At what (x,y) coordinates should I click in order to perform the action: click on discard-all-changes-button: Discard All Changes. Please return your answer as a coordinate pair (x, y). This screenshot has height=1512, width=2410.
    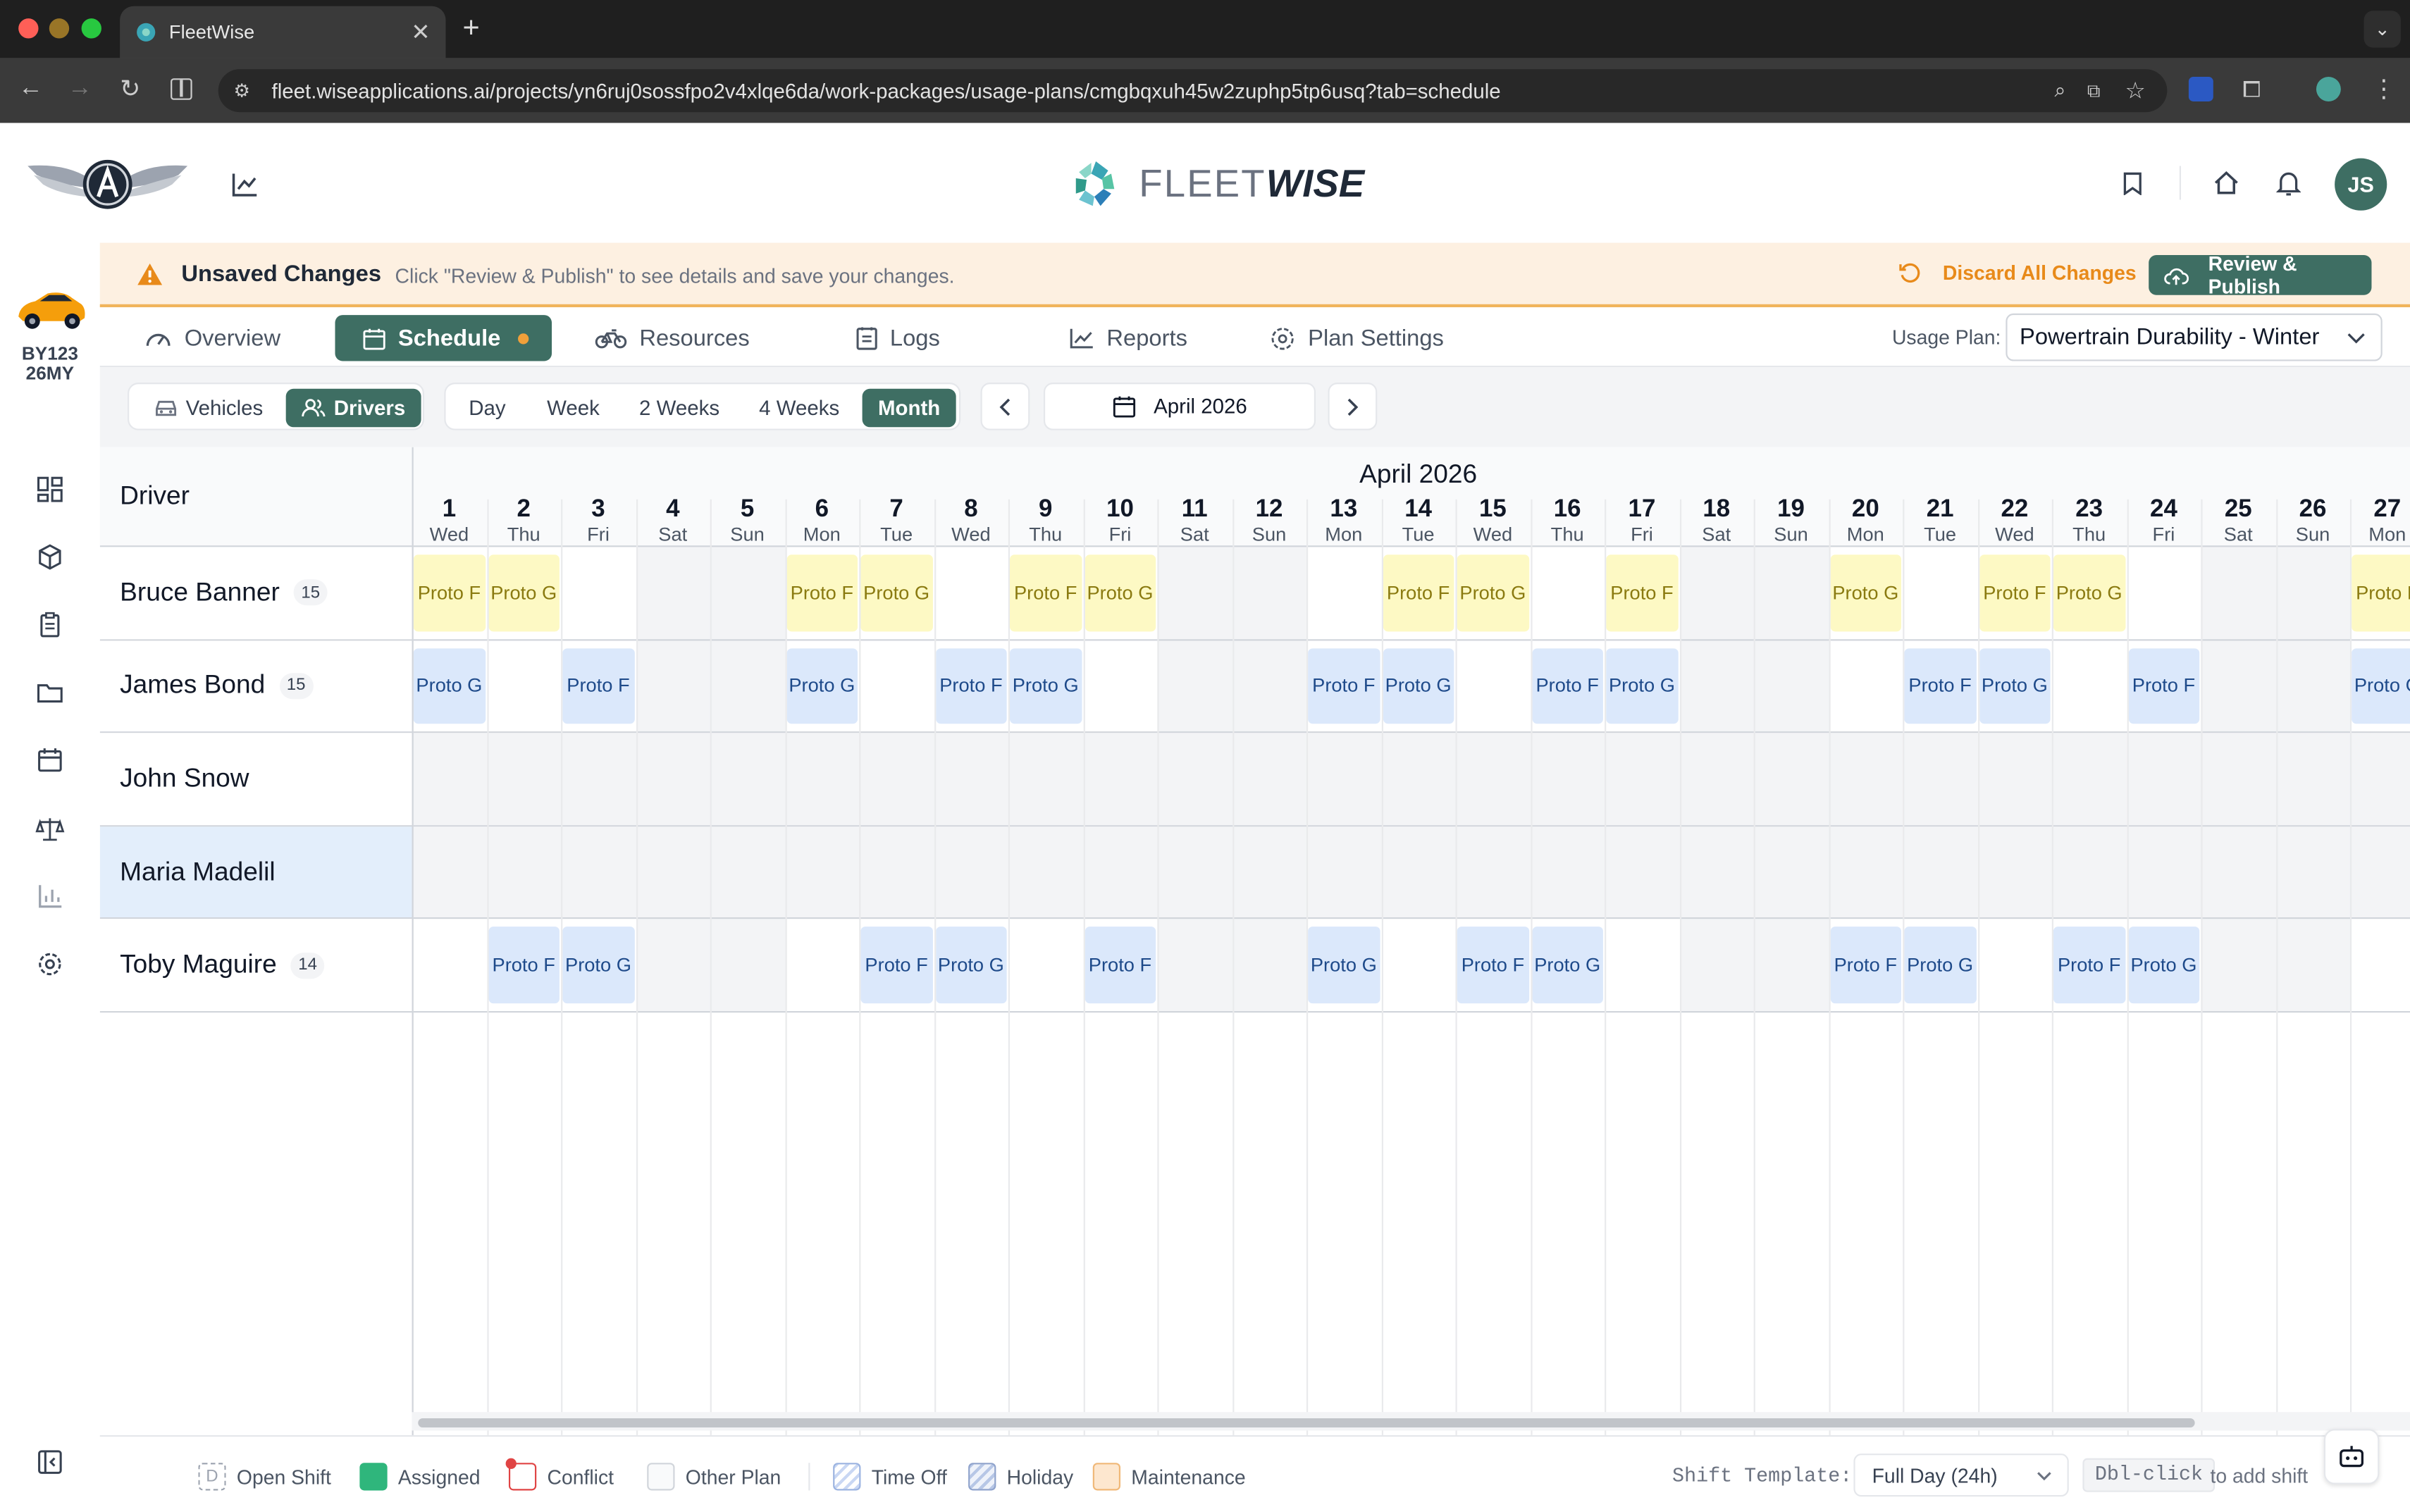
    Looking at the image, I should click on (2018, 272).